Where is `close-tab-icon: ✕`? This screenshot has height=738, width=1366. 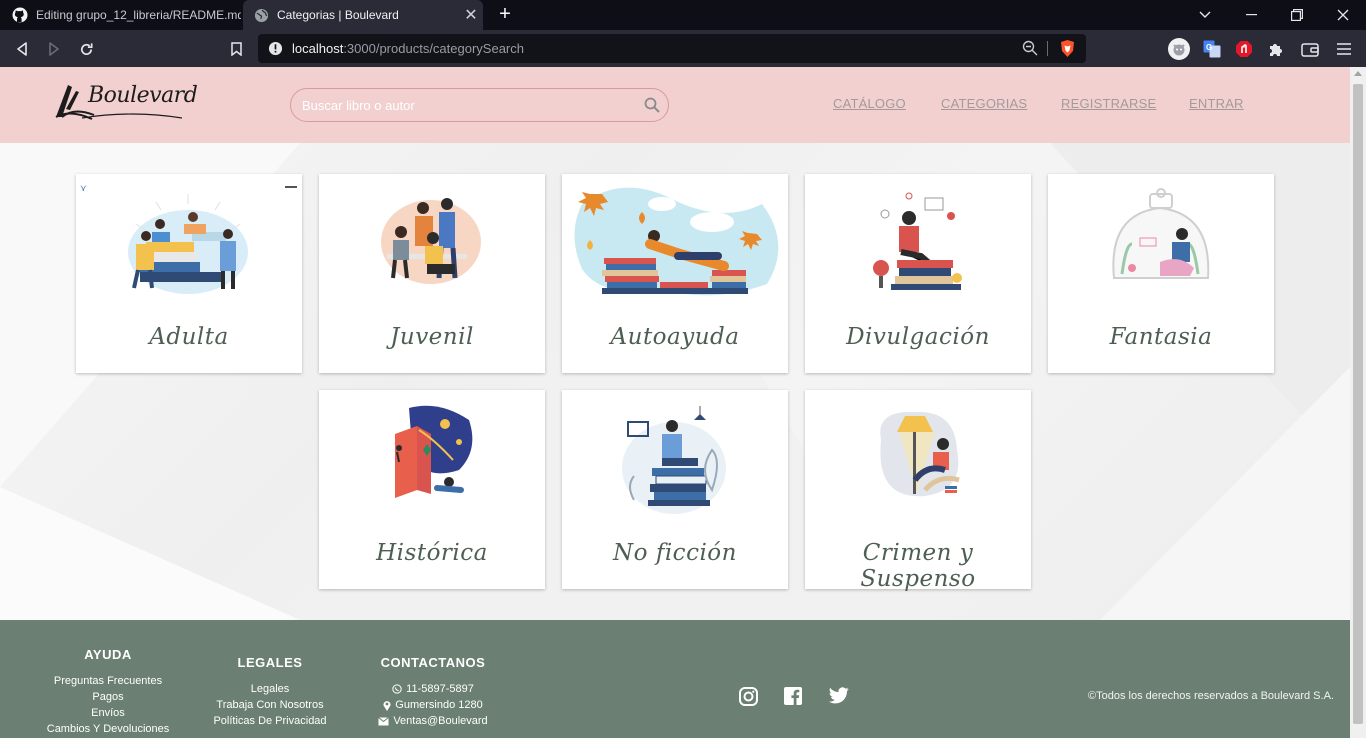 close-tab-icon: ✕ is located at coordinates (471, 15).